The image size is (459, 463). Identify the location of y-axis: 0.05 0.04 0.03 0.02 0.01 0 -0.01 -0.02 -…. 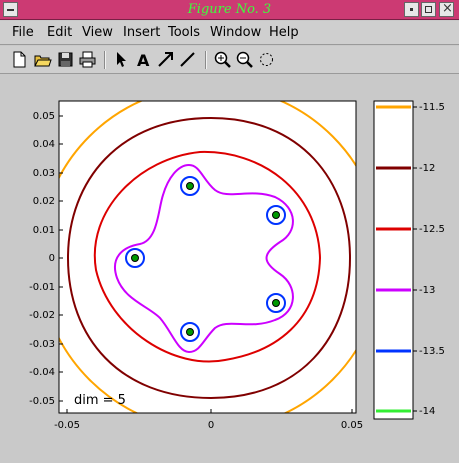
(46, 259).